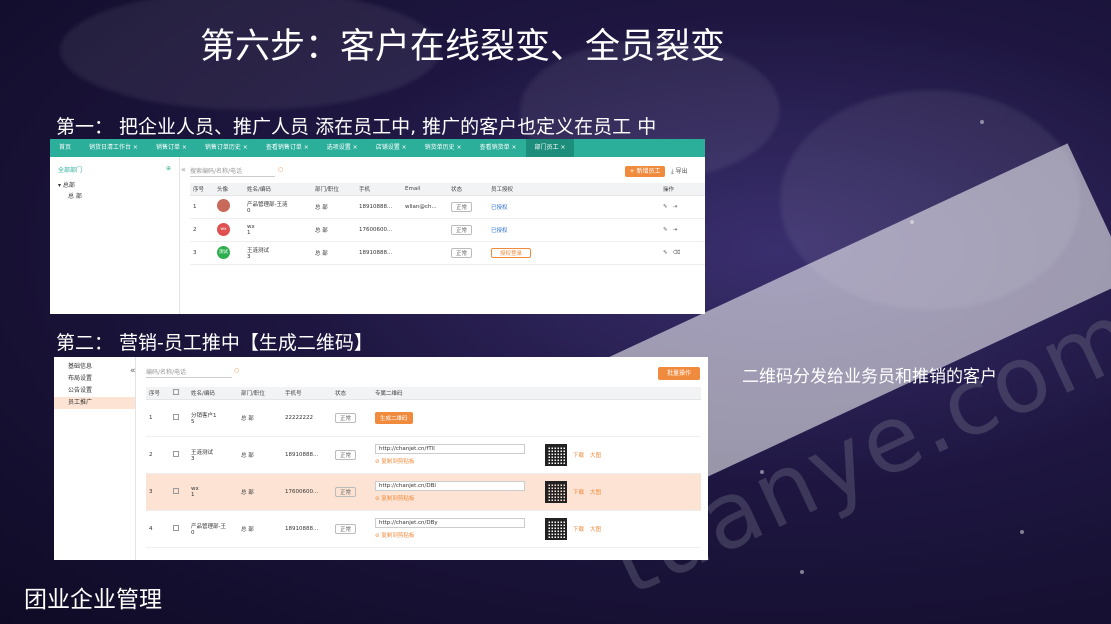  Describe the element at coordinates (450, 449) in the screenshot. I see `qrcode-url-field: http://chanjet.cn/fTll` at that location.